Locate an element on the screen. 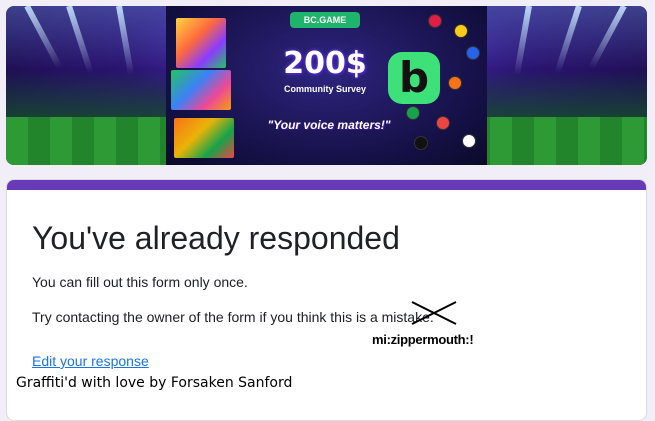  prize-amount: 200$ is located at coordinates (325, 63).